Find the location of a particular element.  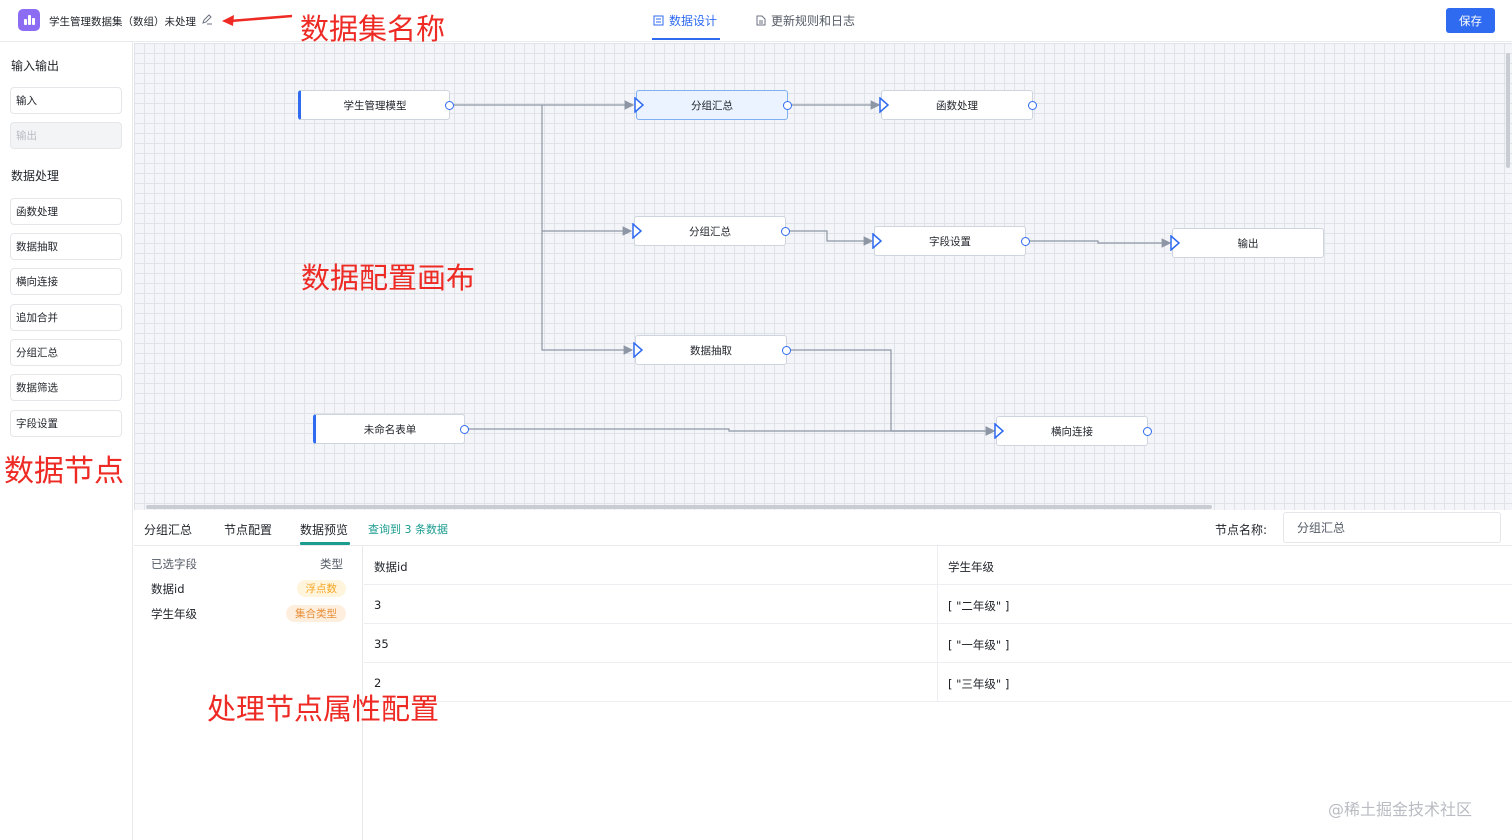

table-row: 3 [ "二年级" ] is located at coordinates (938, 604).